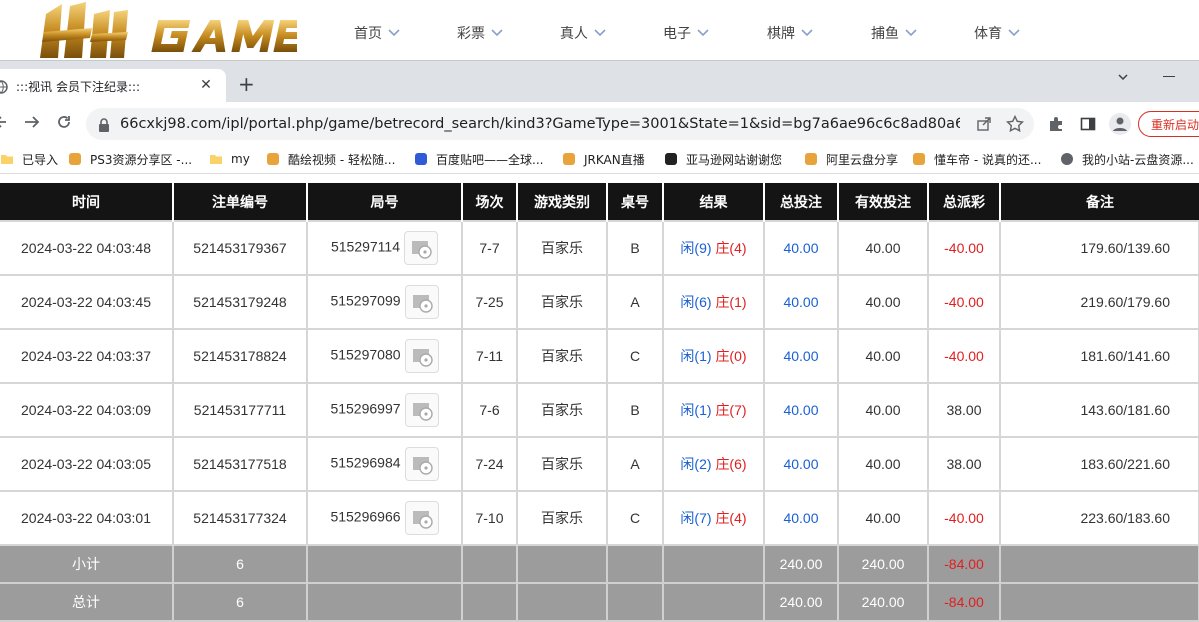 The width and height of the screenshot is (1199, 622). I want to click on site-logo, so click(169, 31).